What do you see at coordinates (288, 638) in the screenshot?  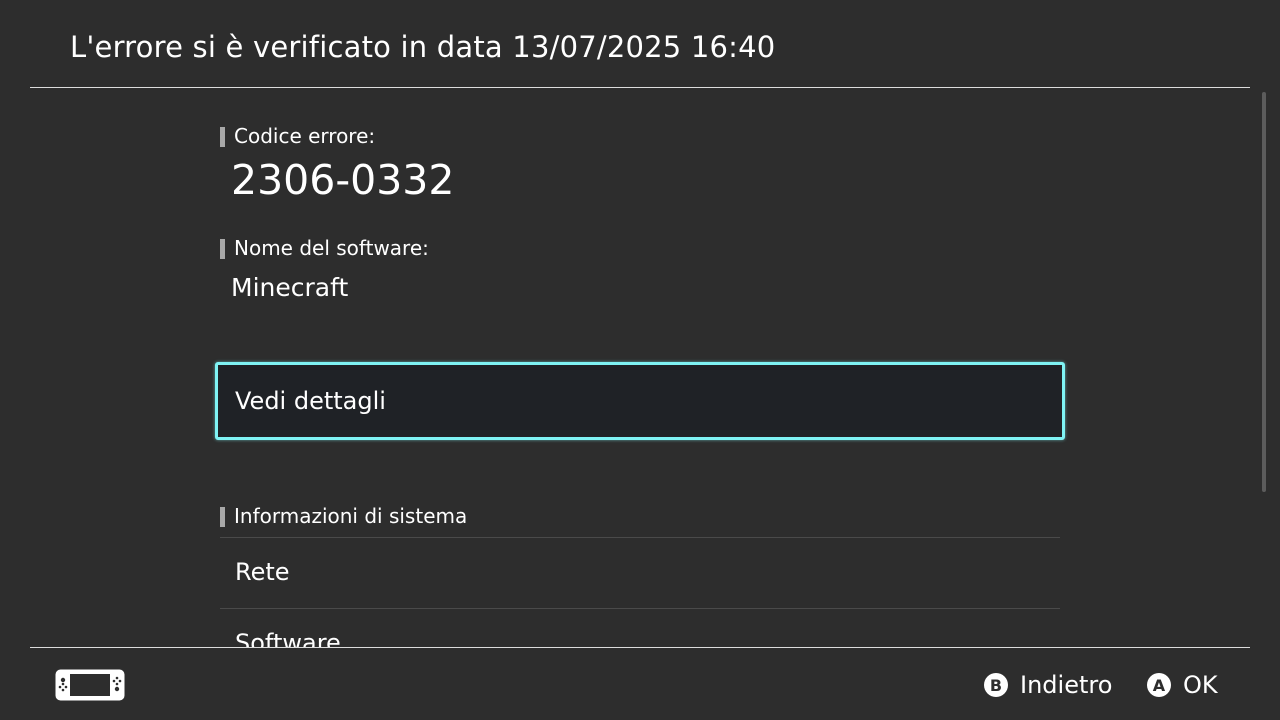 I see `list-item-label: Software` at bounding box center [288, 638].